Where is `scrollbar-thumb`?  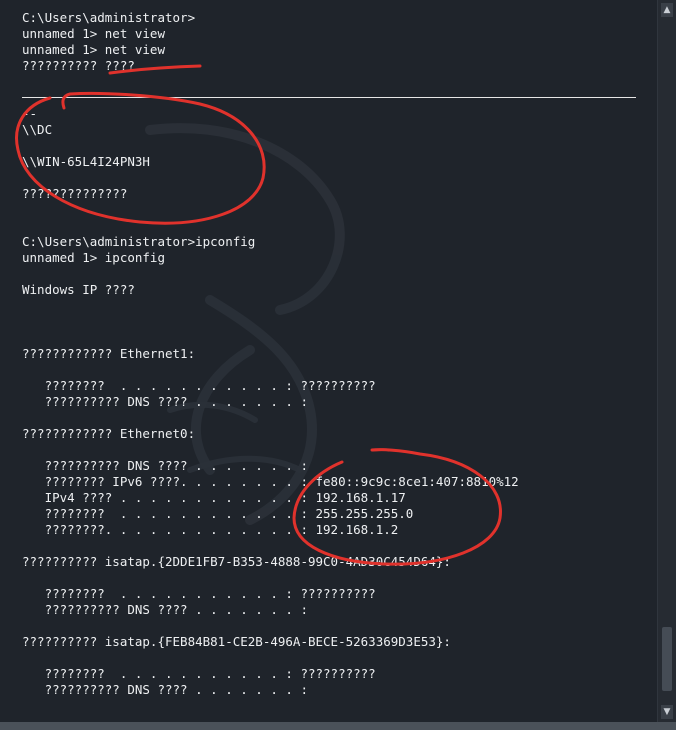
scrollbar-thumb is located at coordinates (667, 659).